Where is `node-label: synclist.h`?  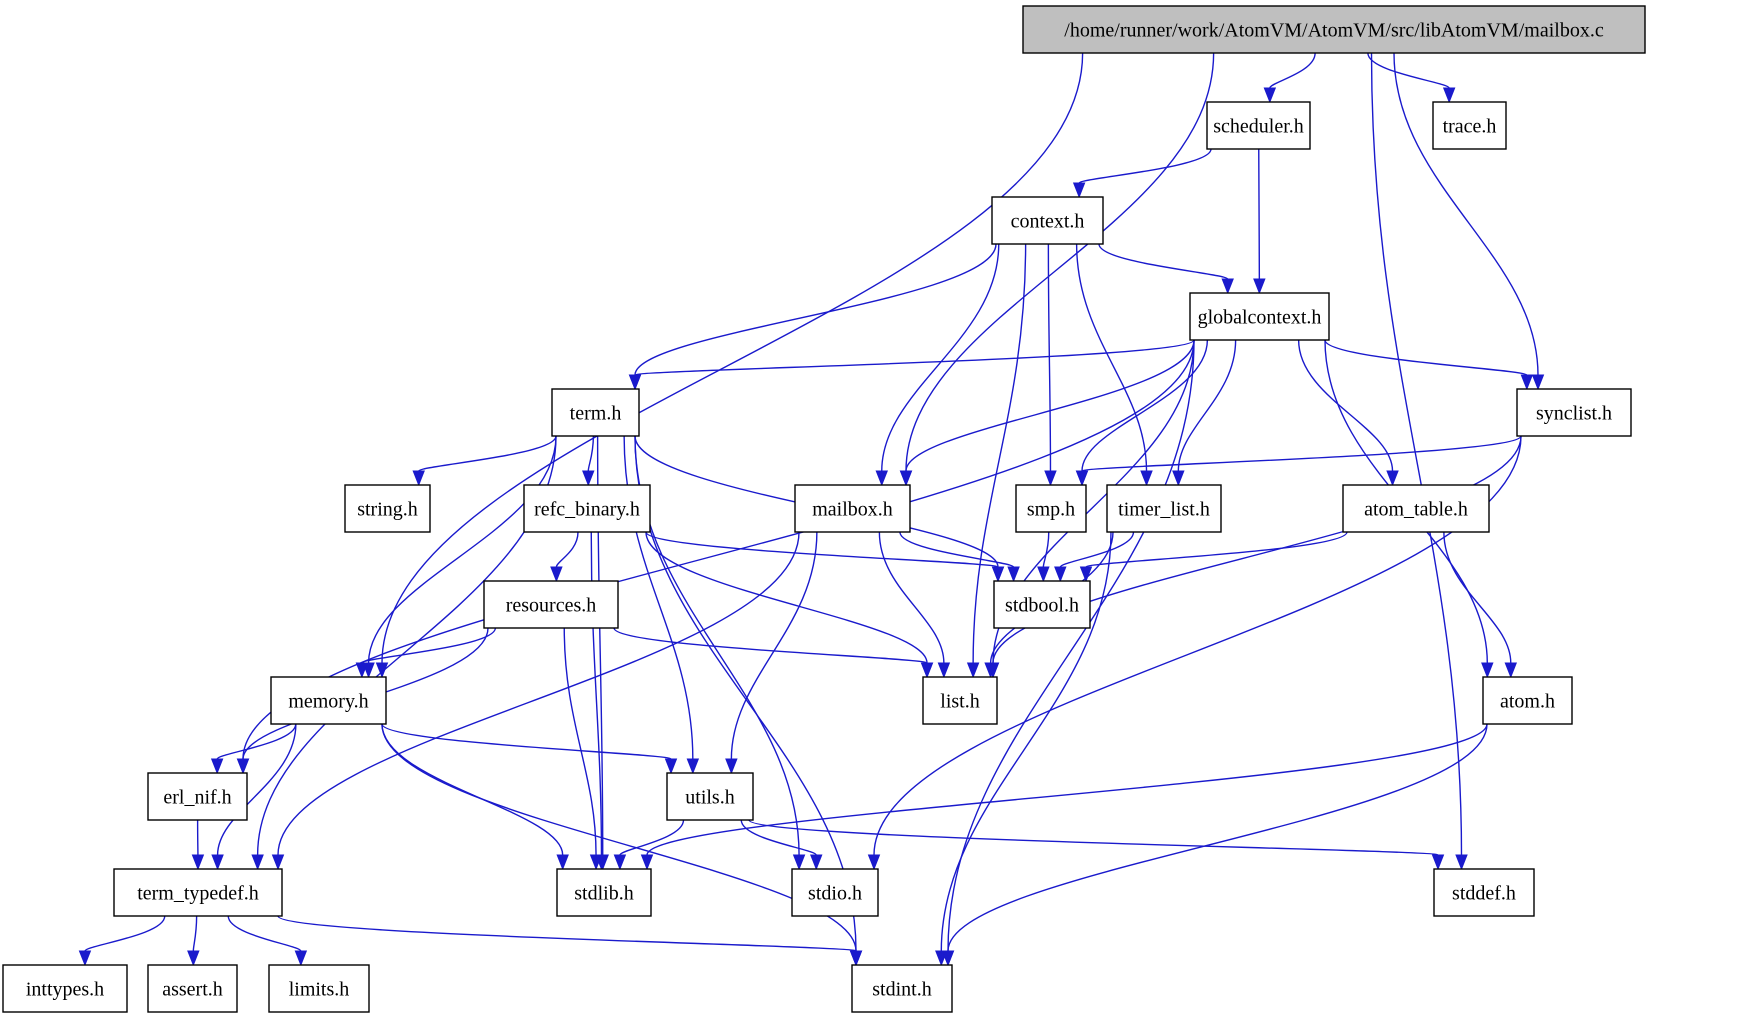 node-label: synclist.h is located at coordinates (1574, 414).